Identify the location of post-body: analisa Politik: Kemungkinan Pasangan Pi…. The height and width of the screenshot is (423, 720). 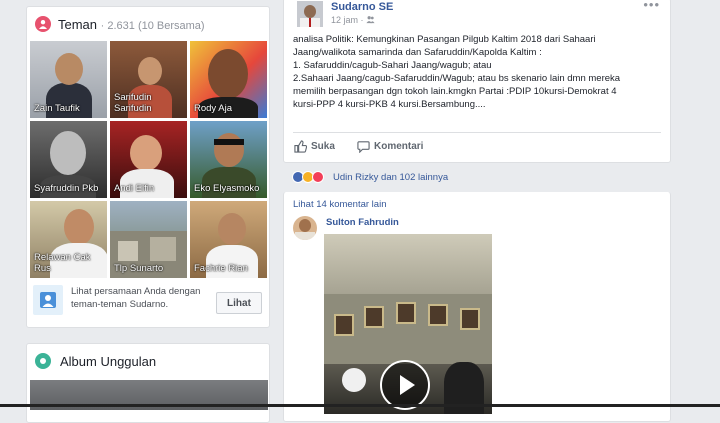
(479, 72).